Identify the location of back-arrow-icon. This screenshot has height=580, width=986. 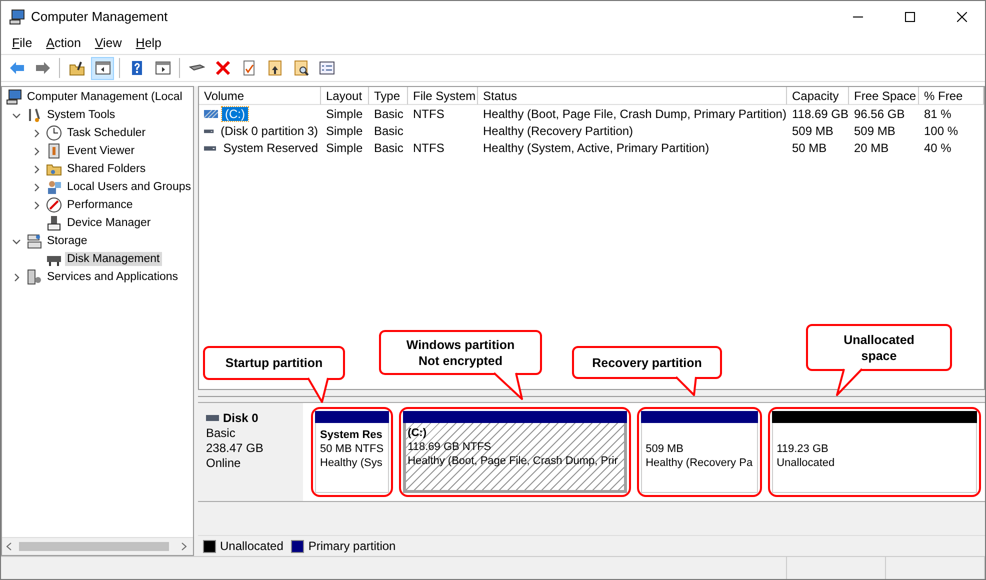
(16, 68).